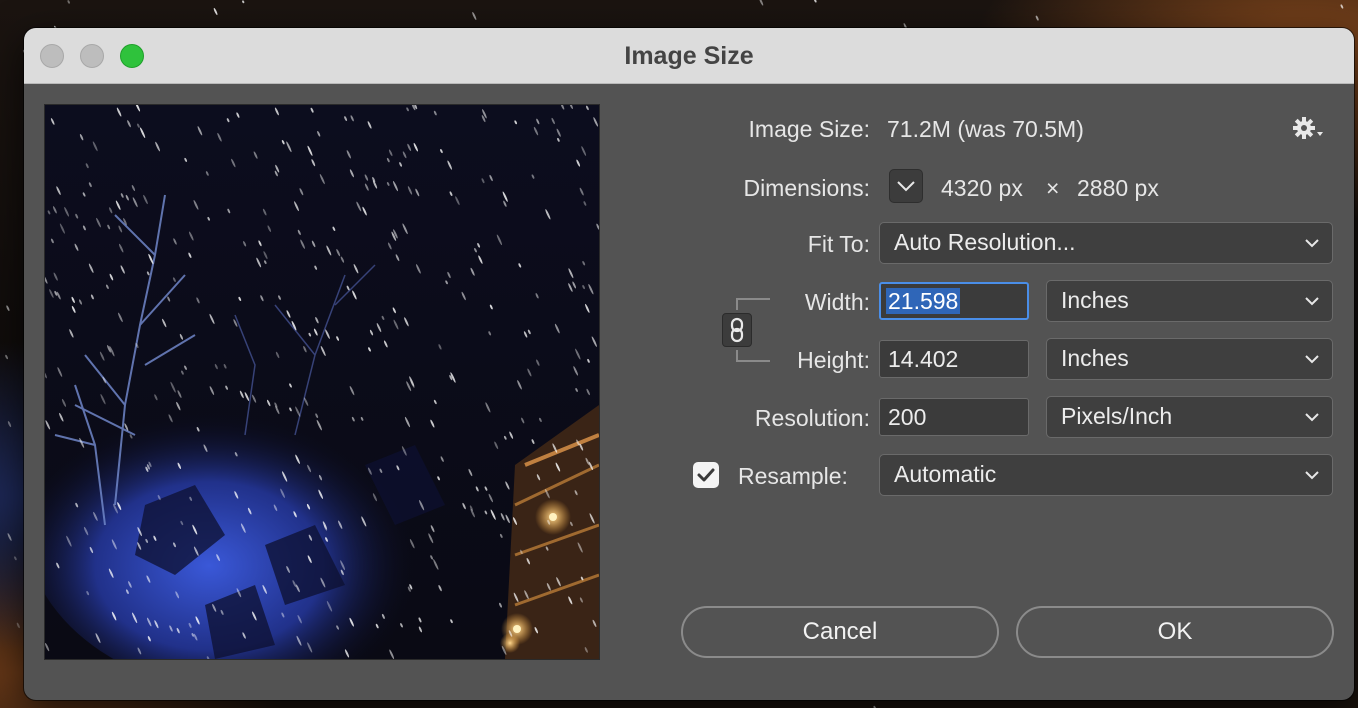 This screenshot has width=1358, height=708. I want to click on resolution-input: 200, so click(954, 417).